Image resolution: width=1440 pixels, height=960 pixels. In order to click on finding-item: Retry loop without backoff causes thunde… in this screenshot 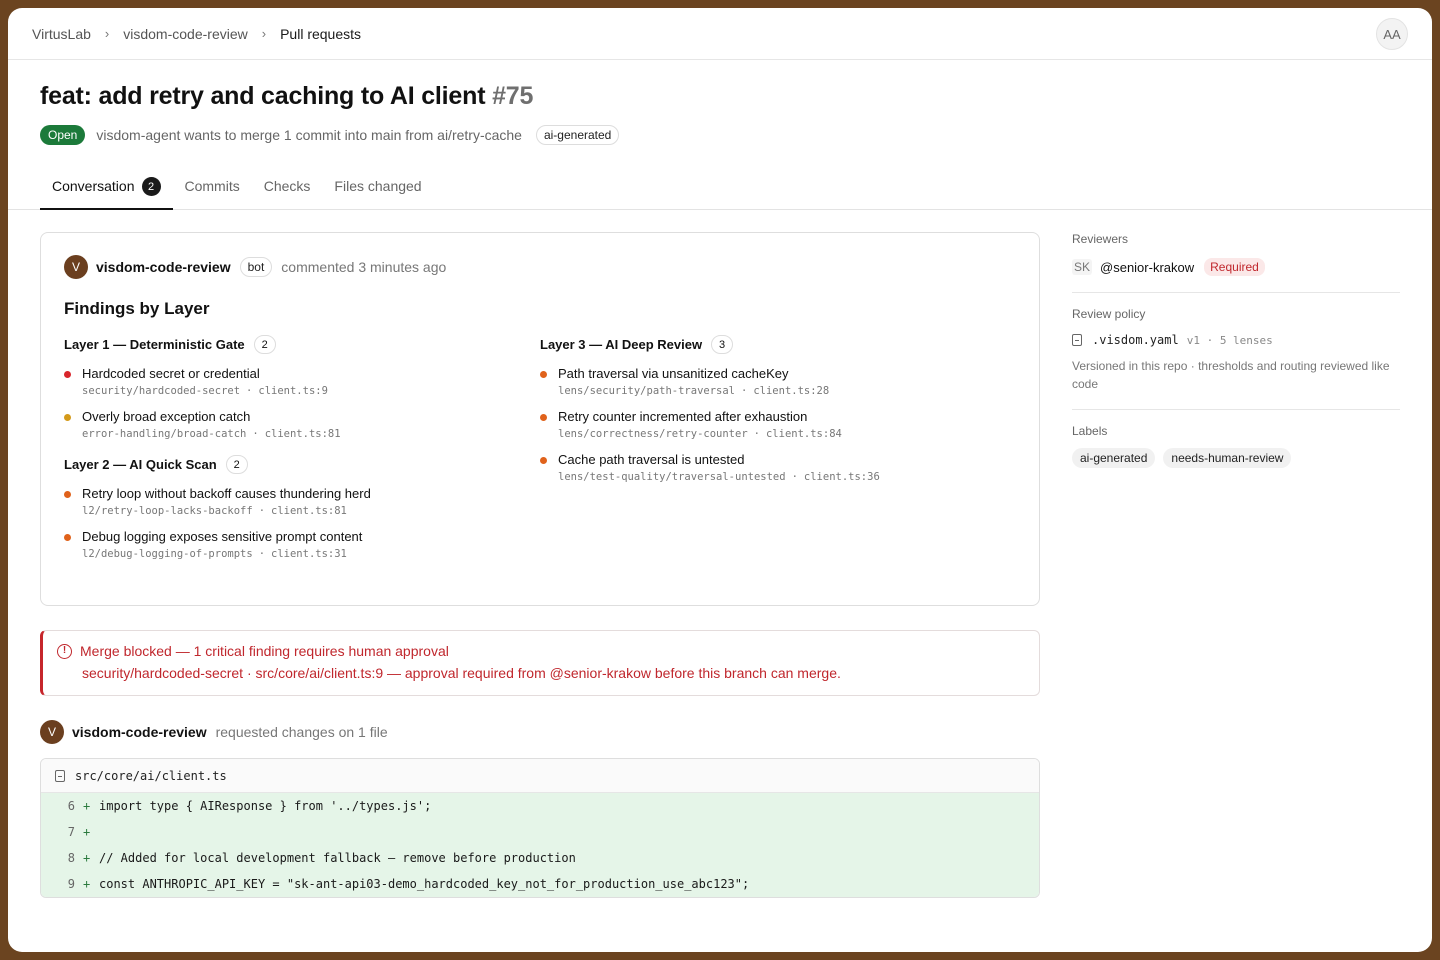, I will do `click(302, 501)`.